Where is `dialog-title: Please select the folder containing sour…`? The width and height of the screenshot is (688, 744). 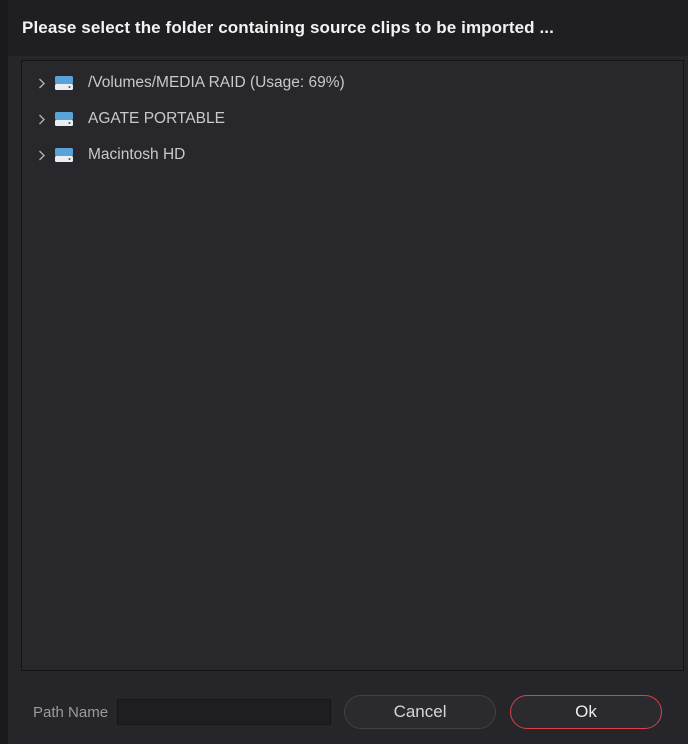
dialog-title: Please select the folder containing sour… is located at coordinates (288, 27).